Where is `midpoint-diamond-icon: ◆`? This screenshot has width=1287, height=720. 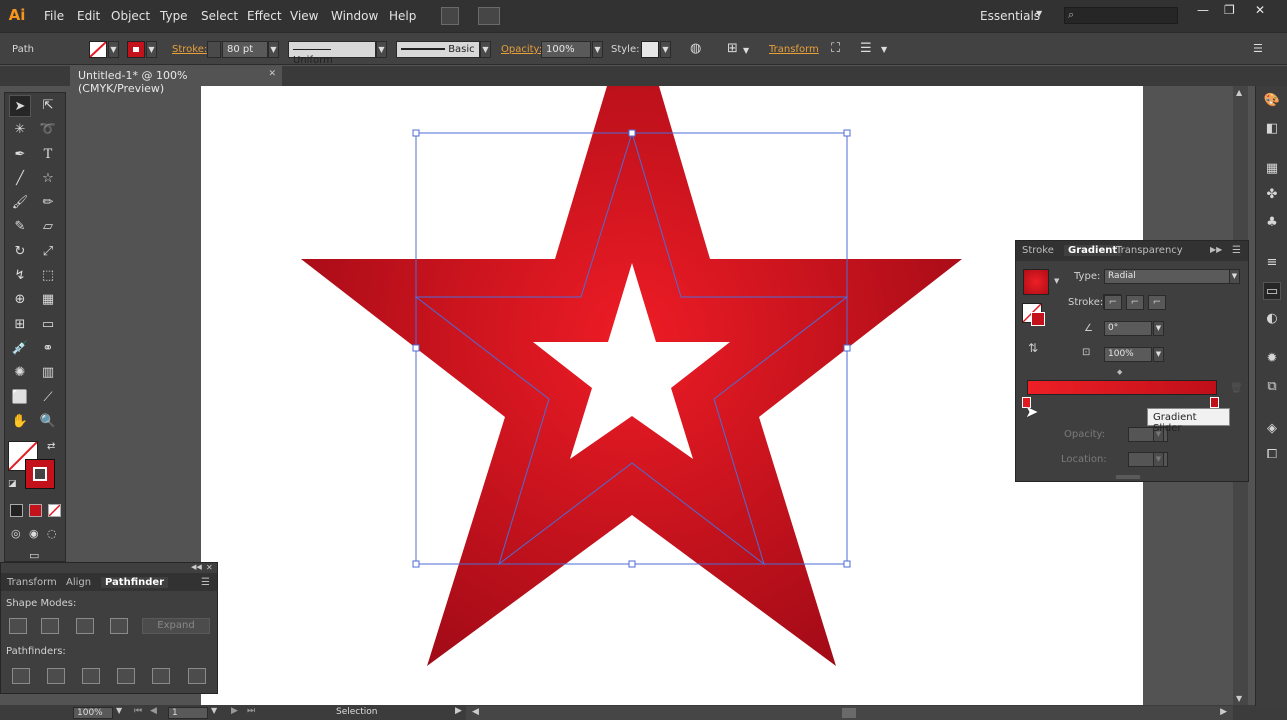
midpoint-diamond-icon: ◆ is located at coordinates (1119, 372).